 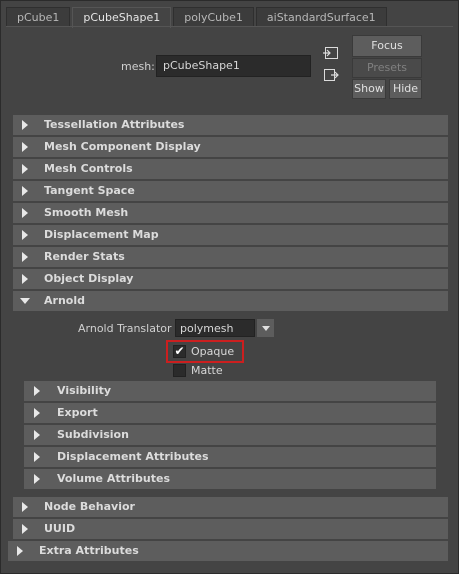 What do you see at coordinates (230, 391) in the screenshot?
I see `section-visibility: Visibility` at bounding box center [230, 391].